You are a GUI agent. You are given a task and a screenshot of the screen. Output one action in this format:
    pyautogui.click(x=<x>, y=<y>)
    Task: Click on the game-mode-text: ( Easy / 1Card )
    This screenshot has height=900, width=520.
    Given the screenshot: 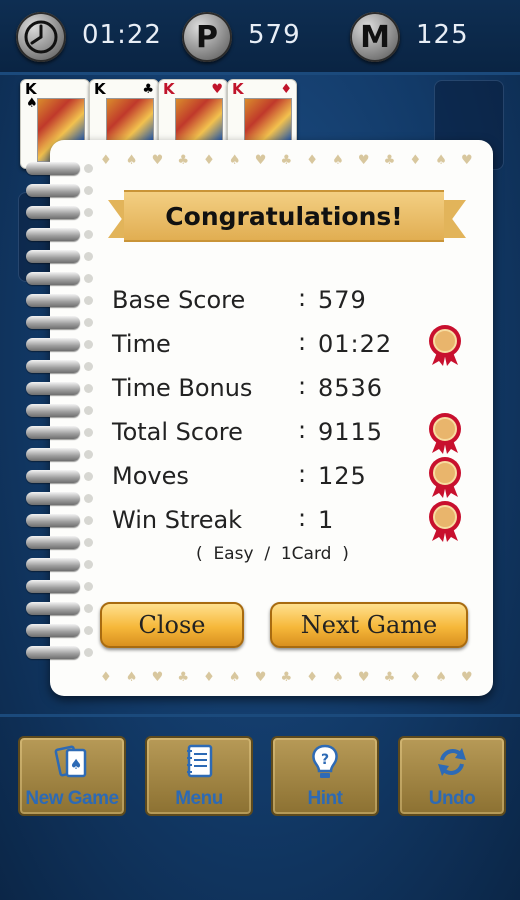 What is the action you would take?
    pyautogui.click(x=272, y=554)
    